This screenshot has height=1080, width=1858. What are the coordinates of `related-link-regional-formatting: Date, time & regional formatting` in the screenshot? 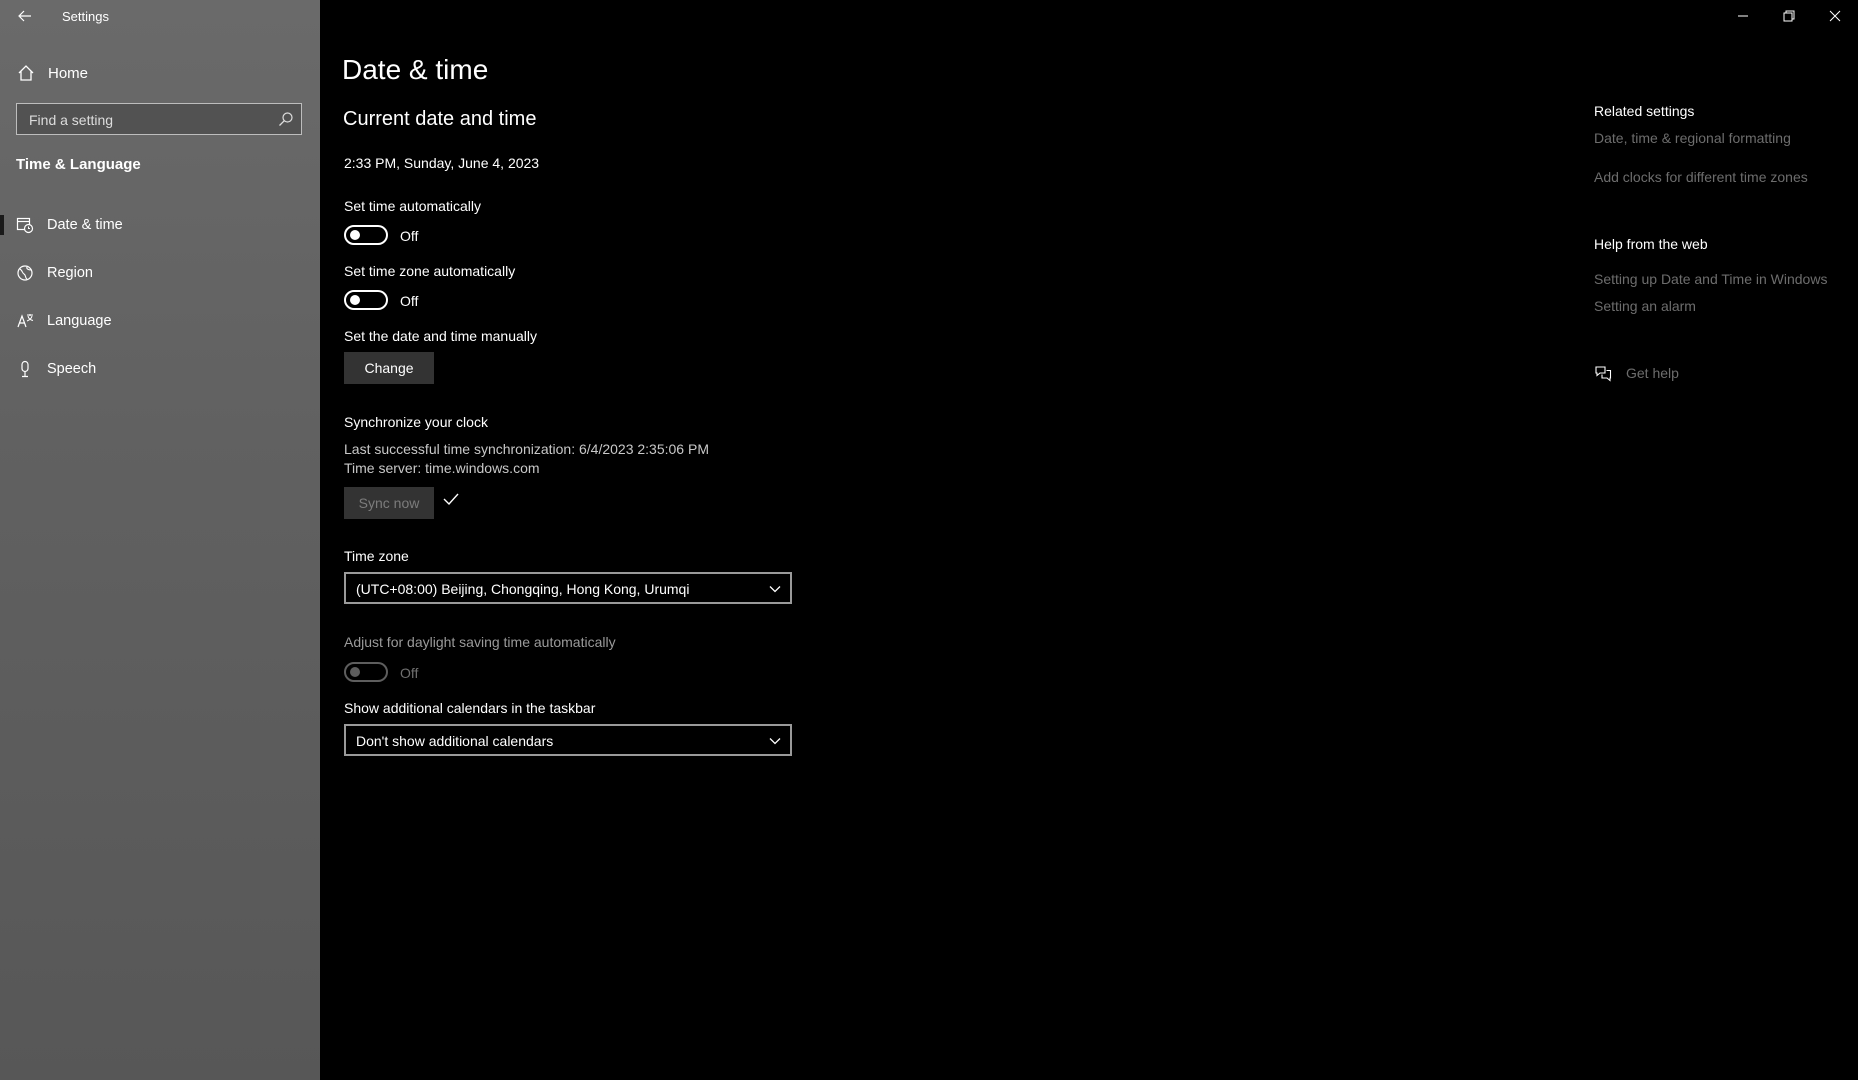 It's located at (1692, 138).